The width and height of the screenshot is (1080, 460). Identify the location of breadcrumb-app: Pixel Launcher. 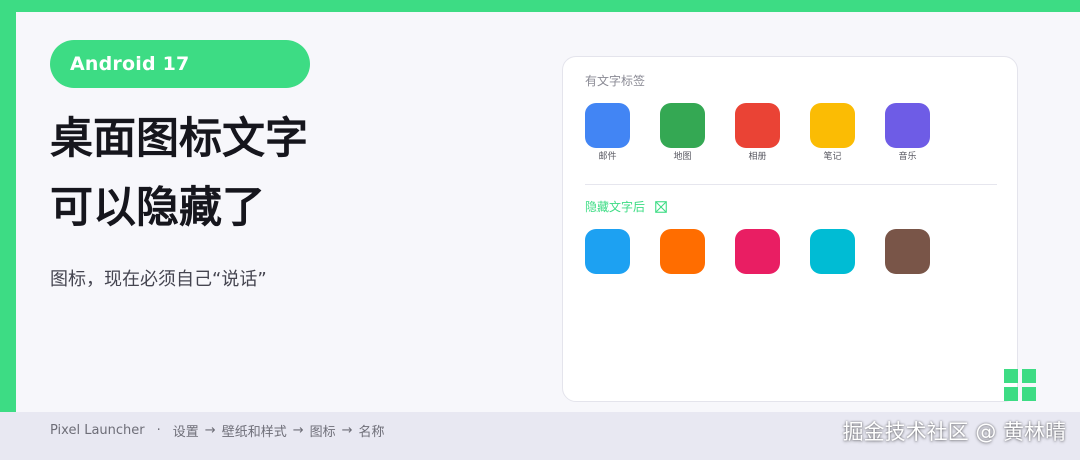
(97, 430).